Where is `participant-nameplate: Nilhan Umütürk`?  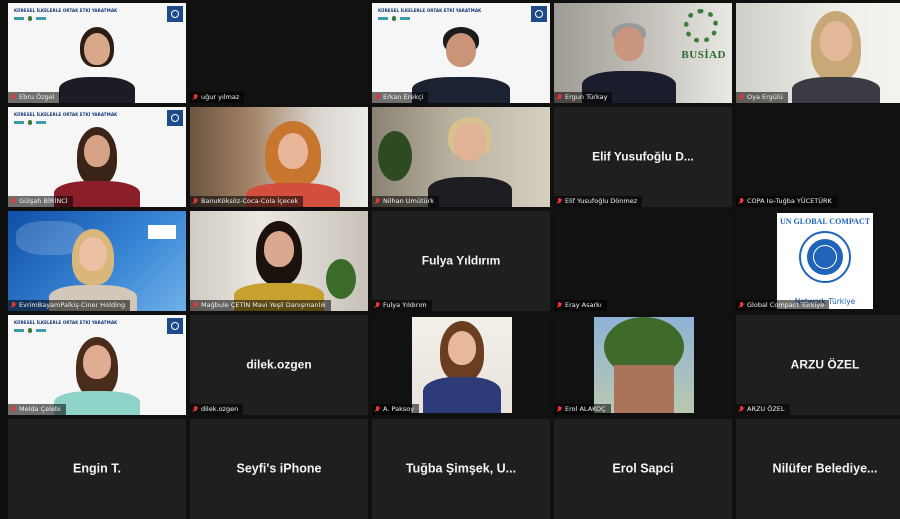 participant-nameplate: Nilhan Umütürk is located at coordinates (406, 201).